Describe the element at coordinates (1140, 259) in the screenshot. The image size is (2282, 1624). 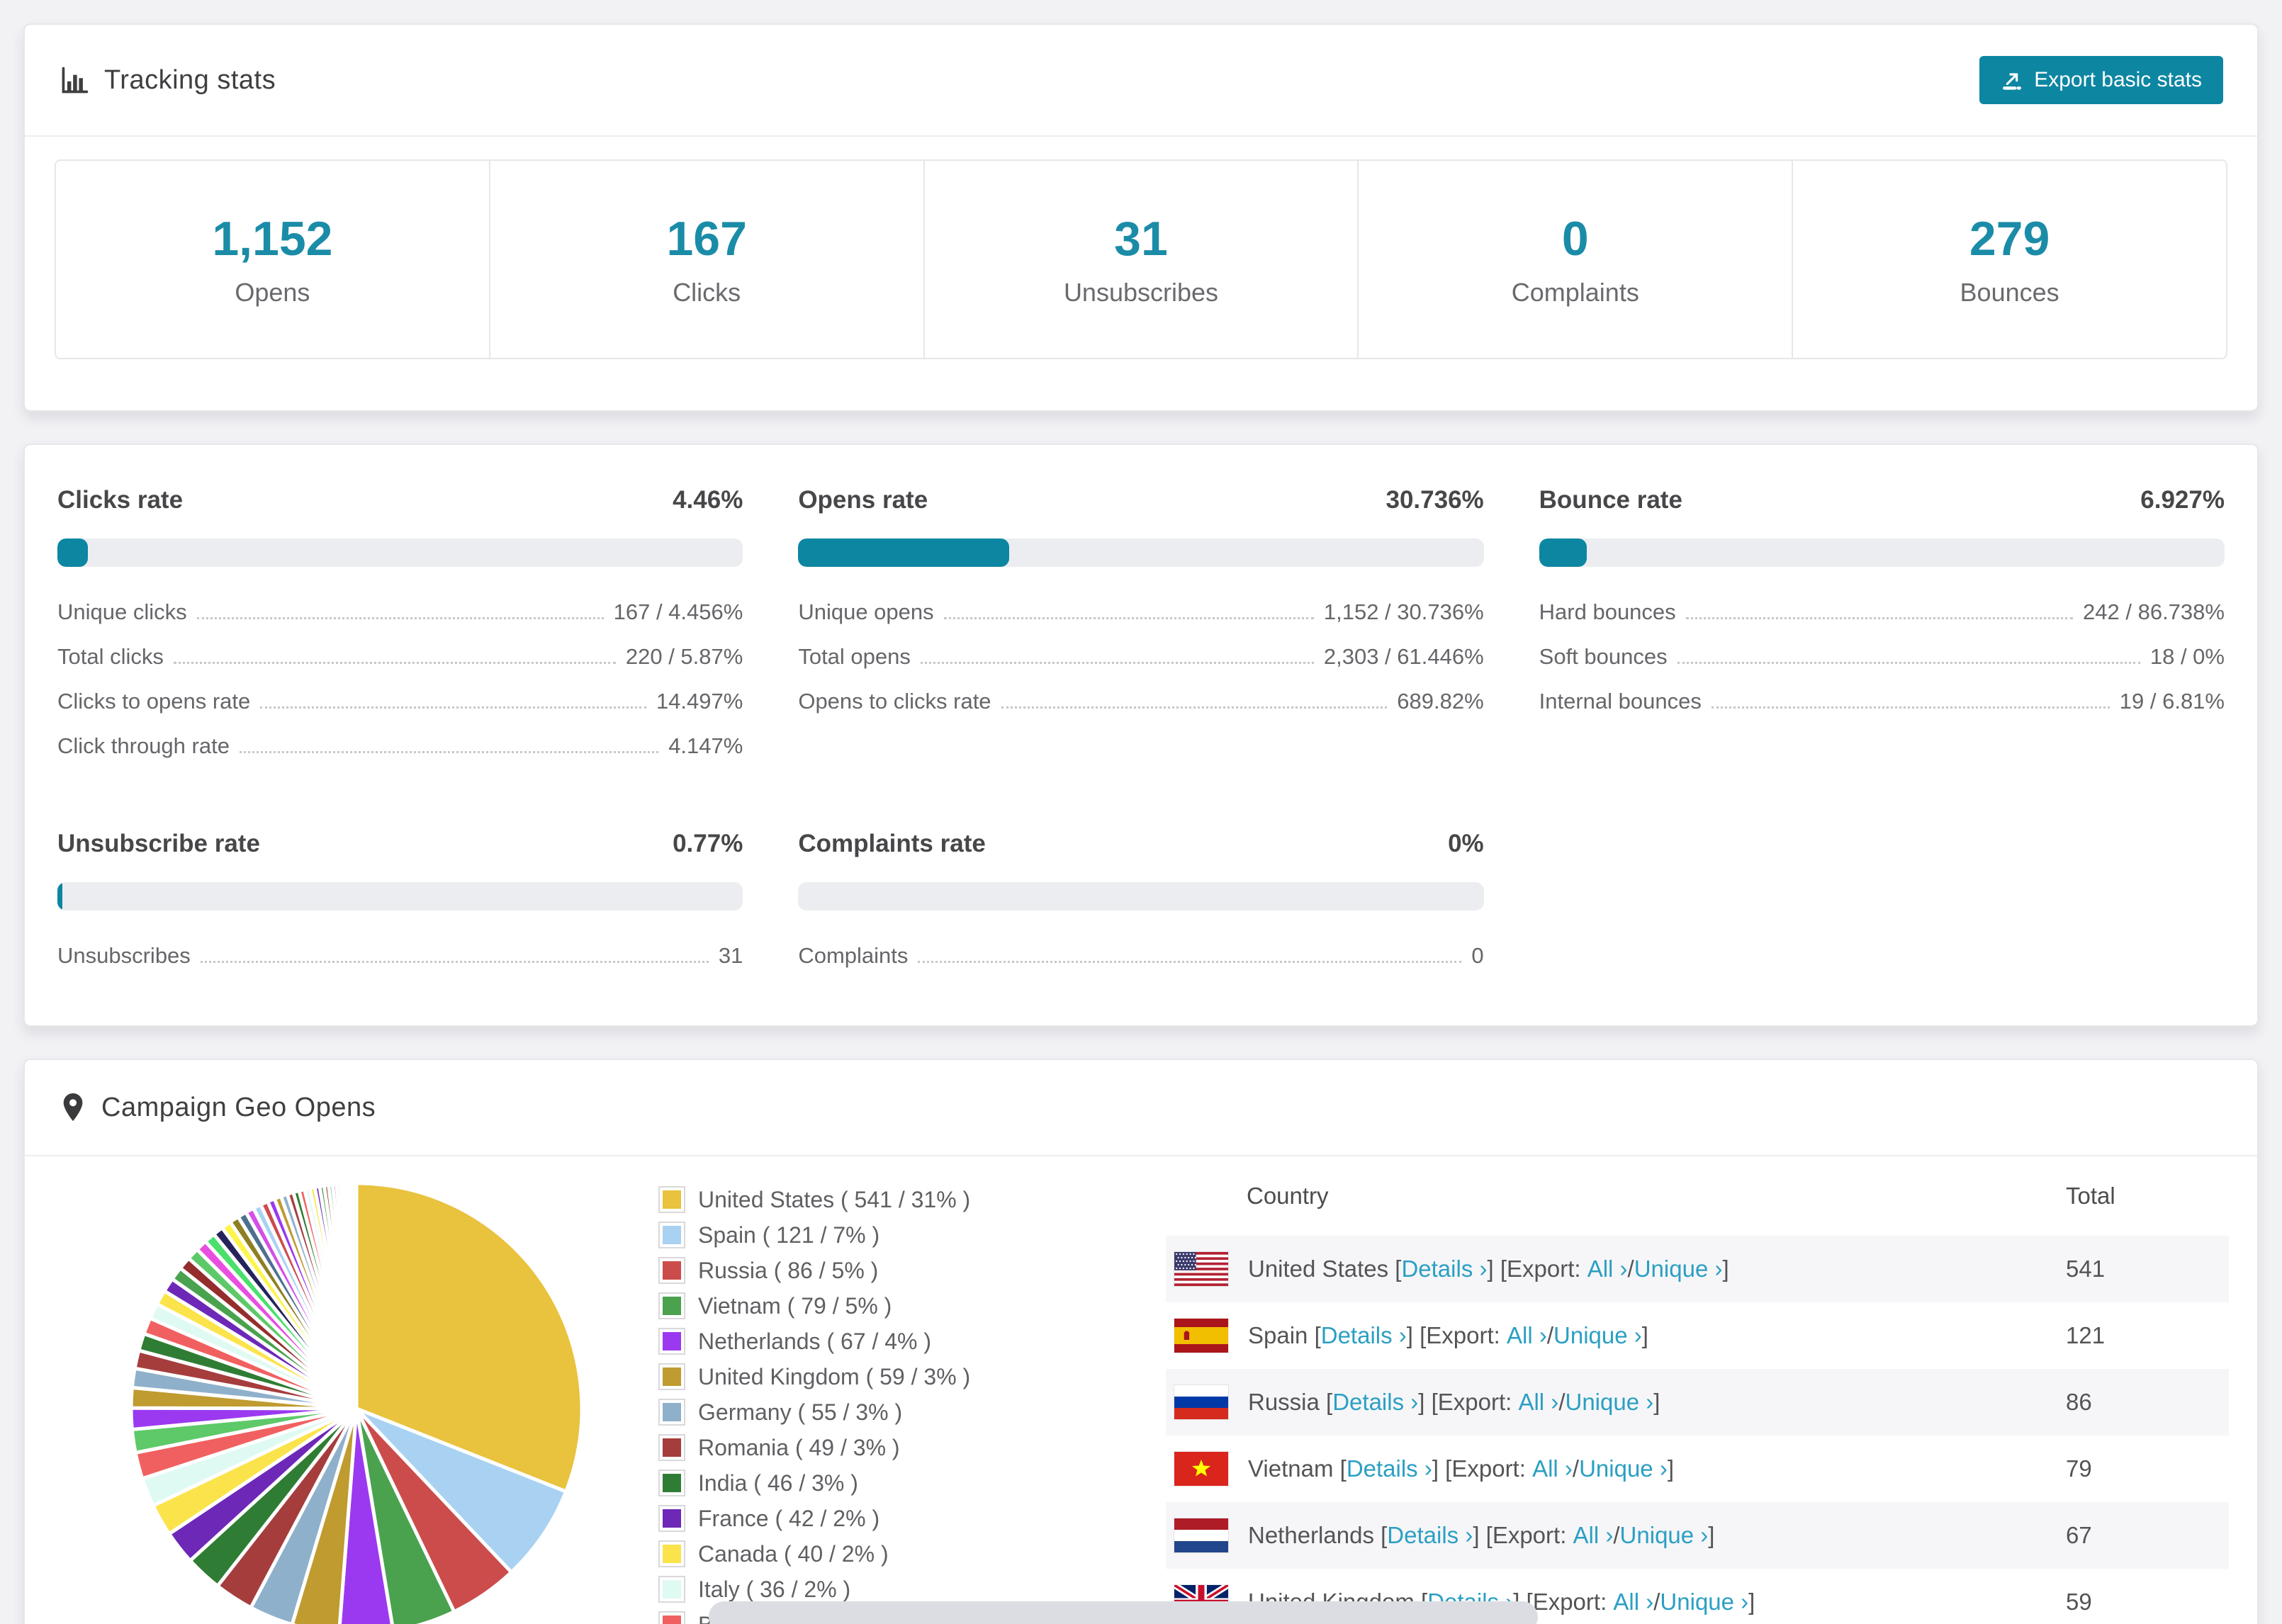
I see `summary-stat: 31 Unsubscribes` at that location.